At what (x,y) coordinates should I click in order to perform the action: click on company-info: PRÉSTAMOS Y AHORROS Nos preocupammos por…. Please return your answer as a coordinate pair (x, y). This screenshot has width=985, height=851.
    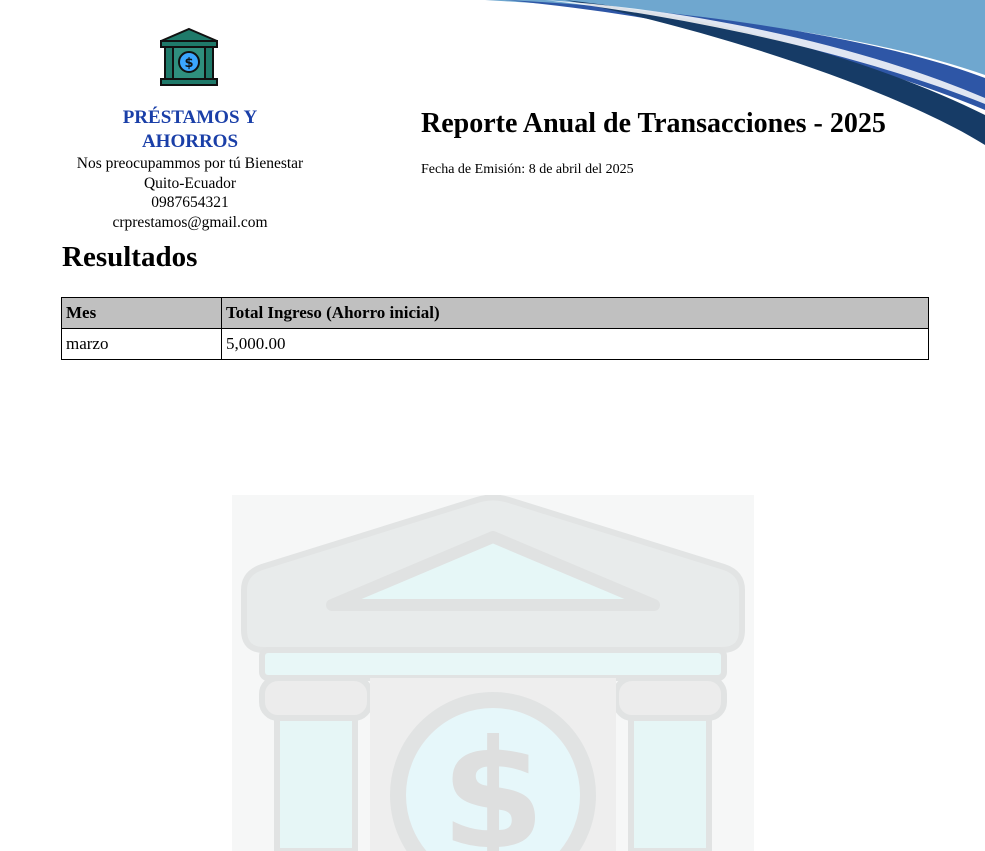
    Looking at the image, I should click on (190, 169).